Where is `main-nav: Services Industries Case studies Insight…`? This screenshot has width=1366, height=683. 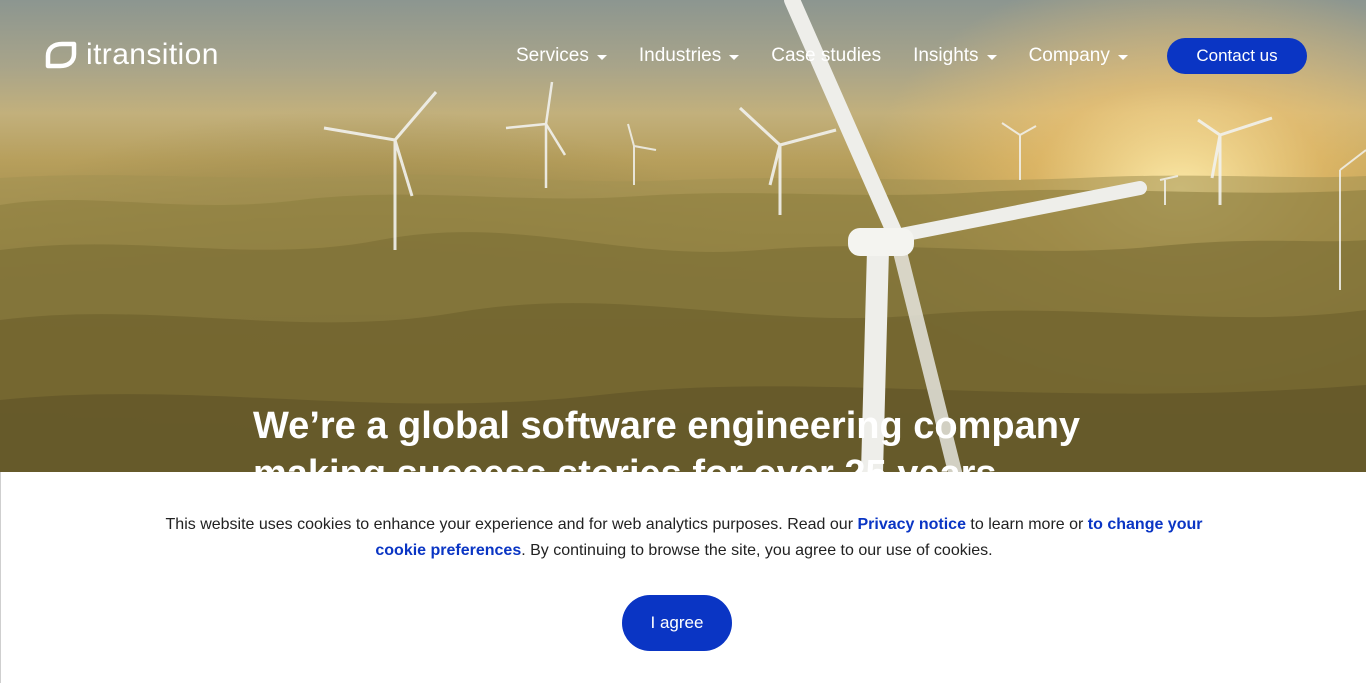
main-nav: Services Industries Case studies Insight… is located at coordinates (838, 56).